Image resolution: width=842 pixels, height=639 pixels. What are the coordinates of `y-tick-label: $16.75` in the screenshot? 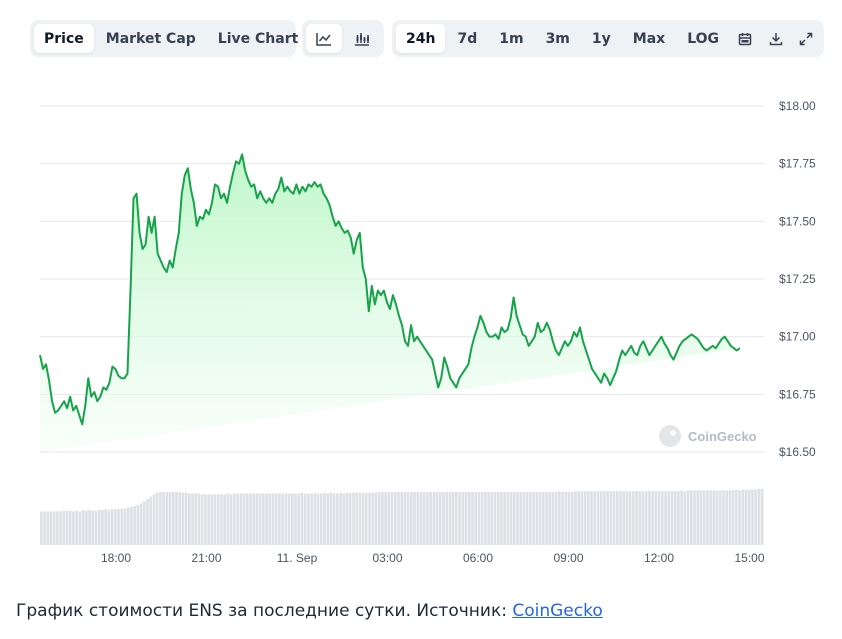 It's located at (797, 394).